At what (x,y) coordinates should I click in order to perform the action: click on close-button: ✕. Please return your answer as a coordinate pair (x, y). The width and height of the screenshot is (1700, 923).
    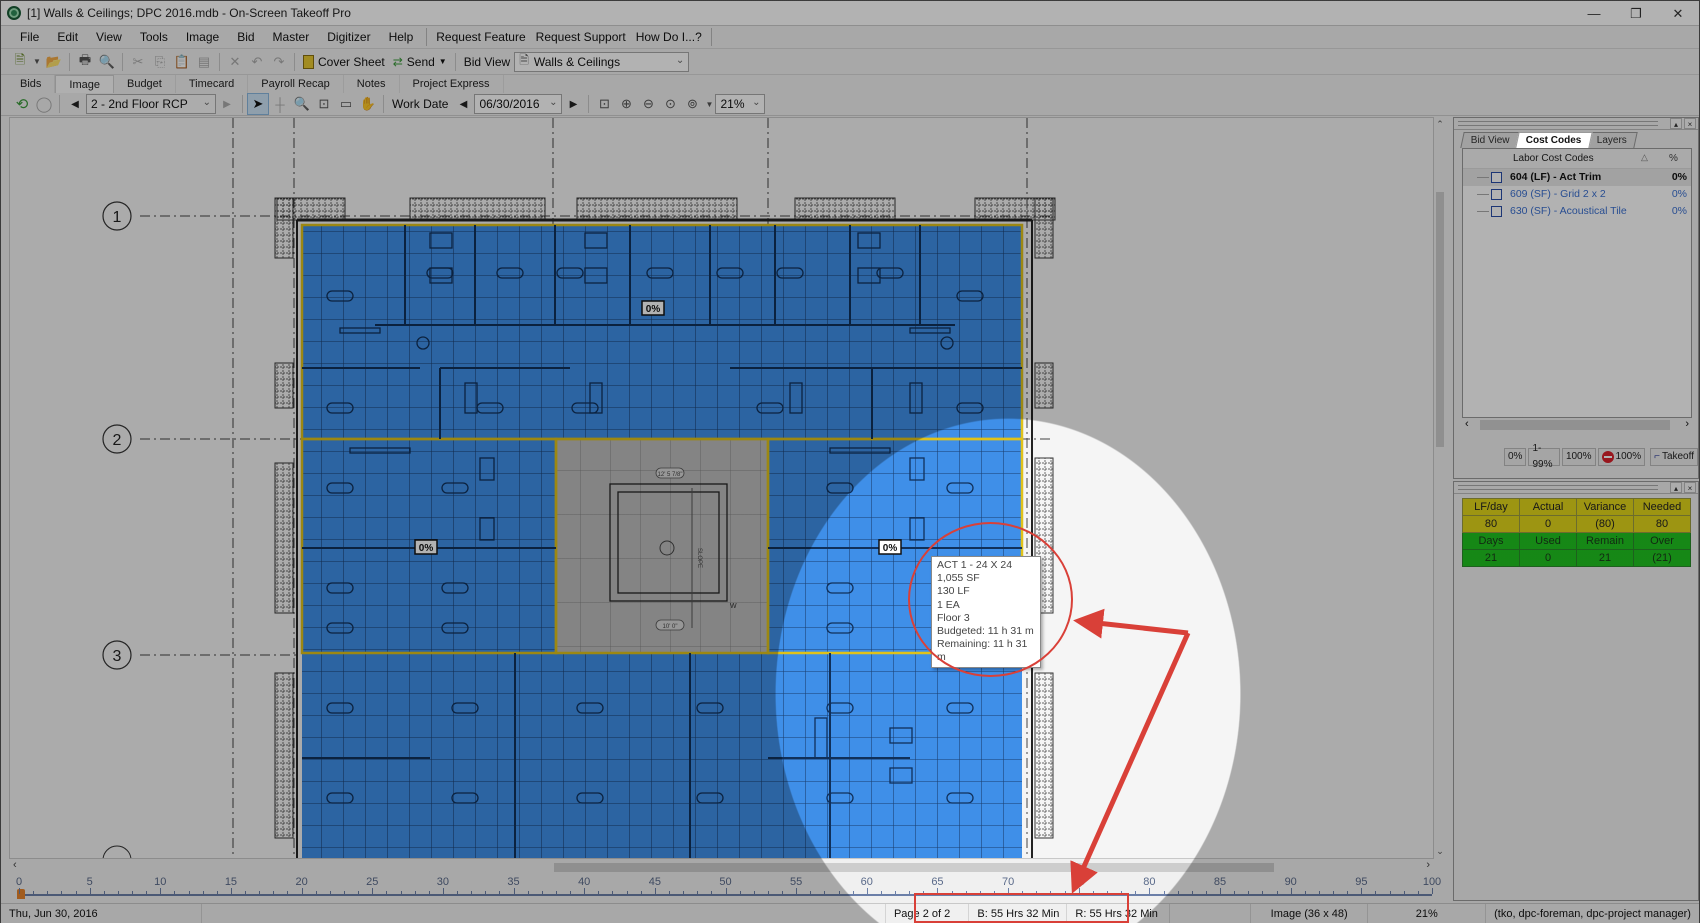
    Looking at the image, I should click on (1678, 13).